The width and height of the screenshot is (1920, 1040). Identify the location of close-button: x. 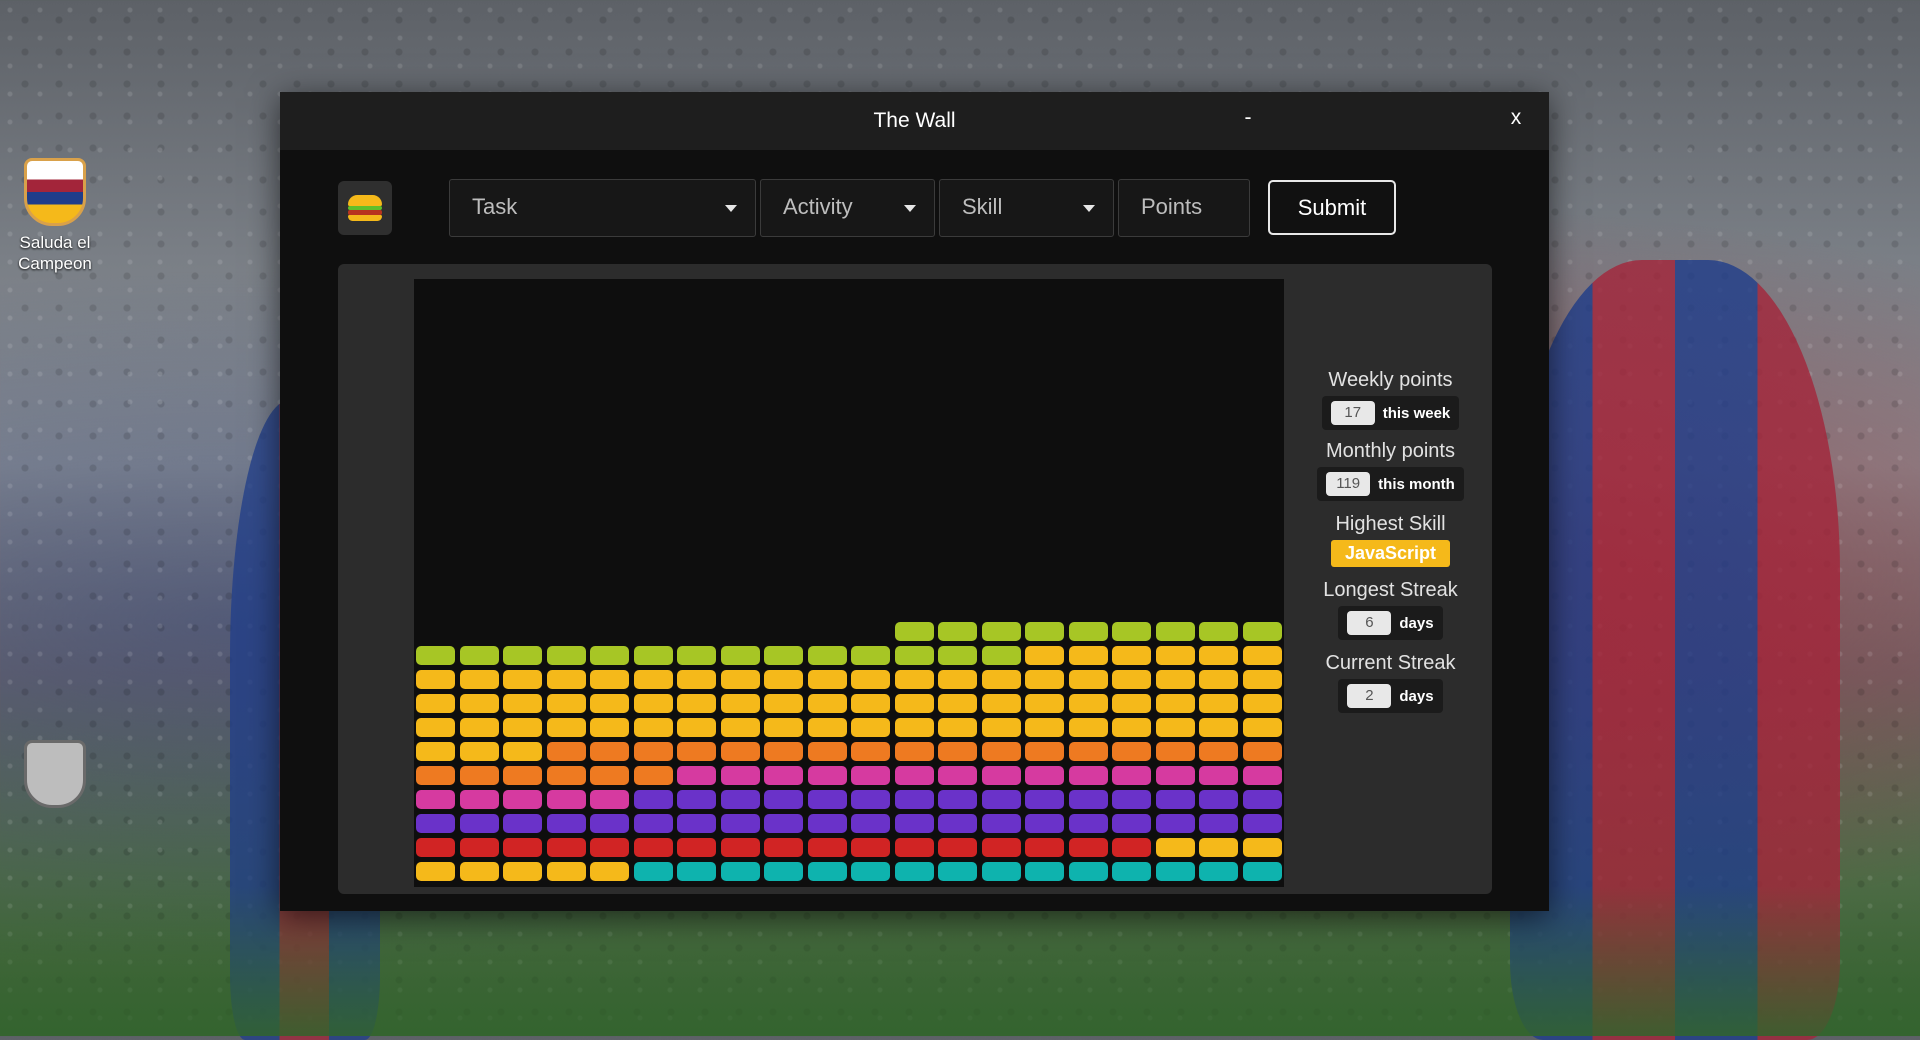
(1516, 118).